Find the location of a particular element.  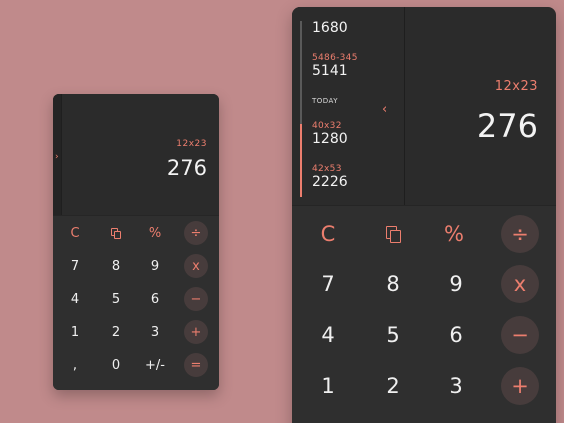

equals-button: = is located at coordinates (196, 365).